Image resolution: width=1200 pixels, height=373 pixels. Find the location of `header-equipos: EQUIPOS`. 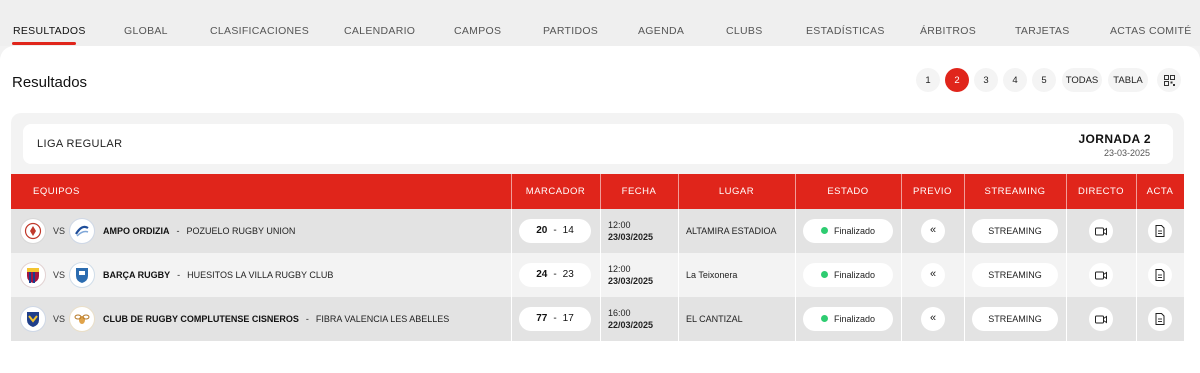

header-equipos: EQUIPOS is located at coordinates (56, 191).